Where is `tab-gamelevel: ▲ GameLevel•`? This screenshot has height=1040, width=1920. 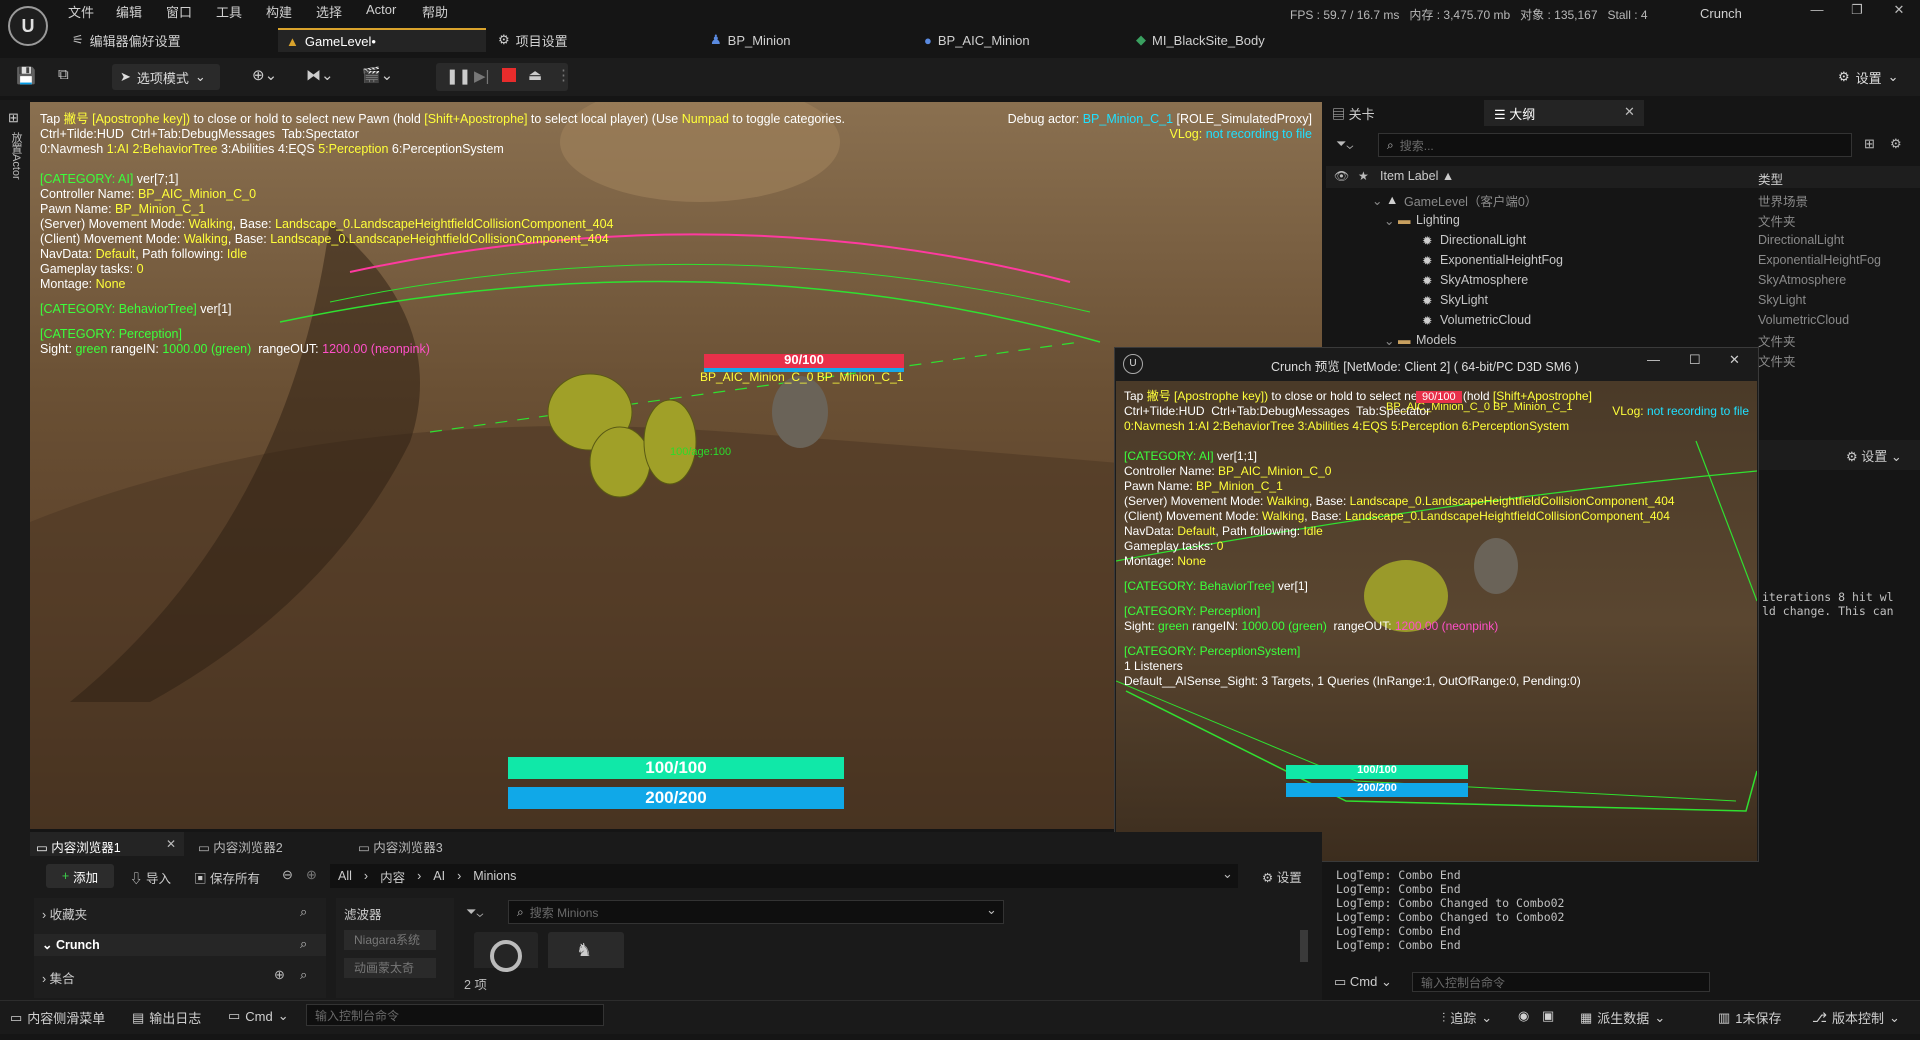
tab-gamelevel: ▲ GameLevel• is located at coordinates (382, 40).